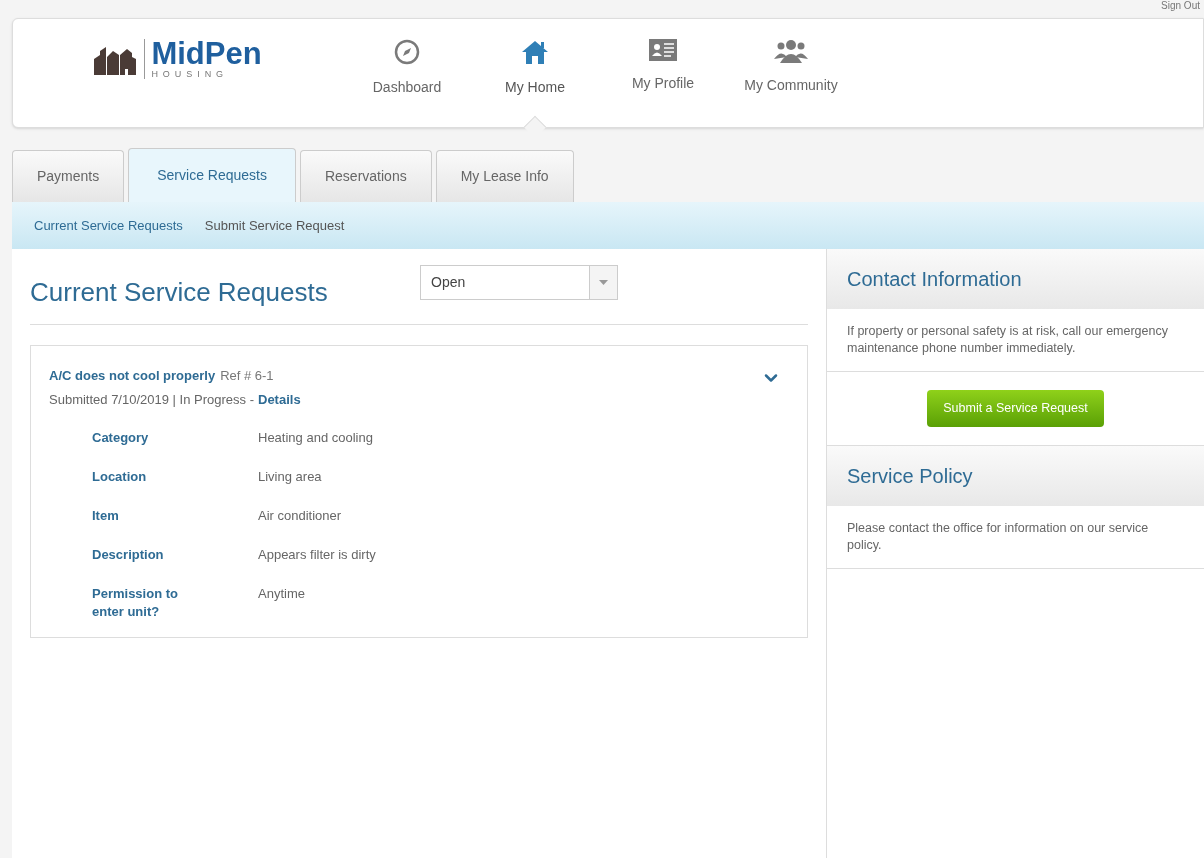 The height and width of the screenshot is (858, 1204). What do you see at coordinates (603, 282) in the screenshot?
I see `dropdown-caret-icon` at bounding box center [603, 282].